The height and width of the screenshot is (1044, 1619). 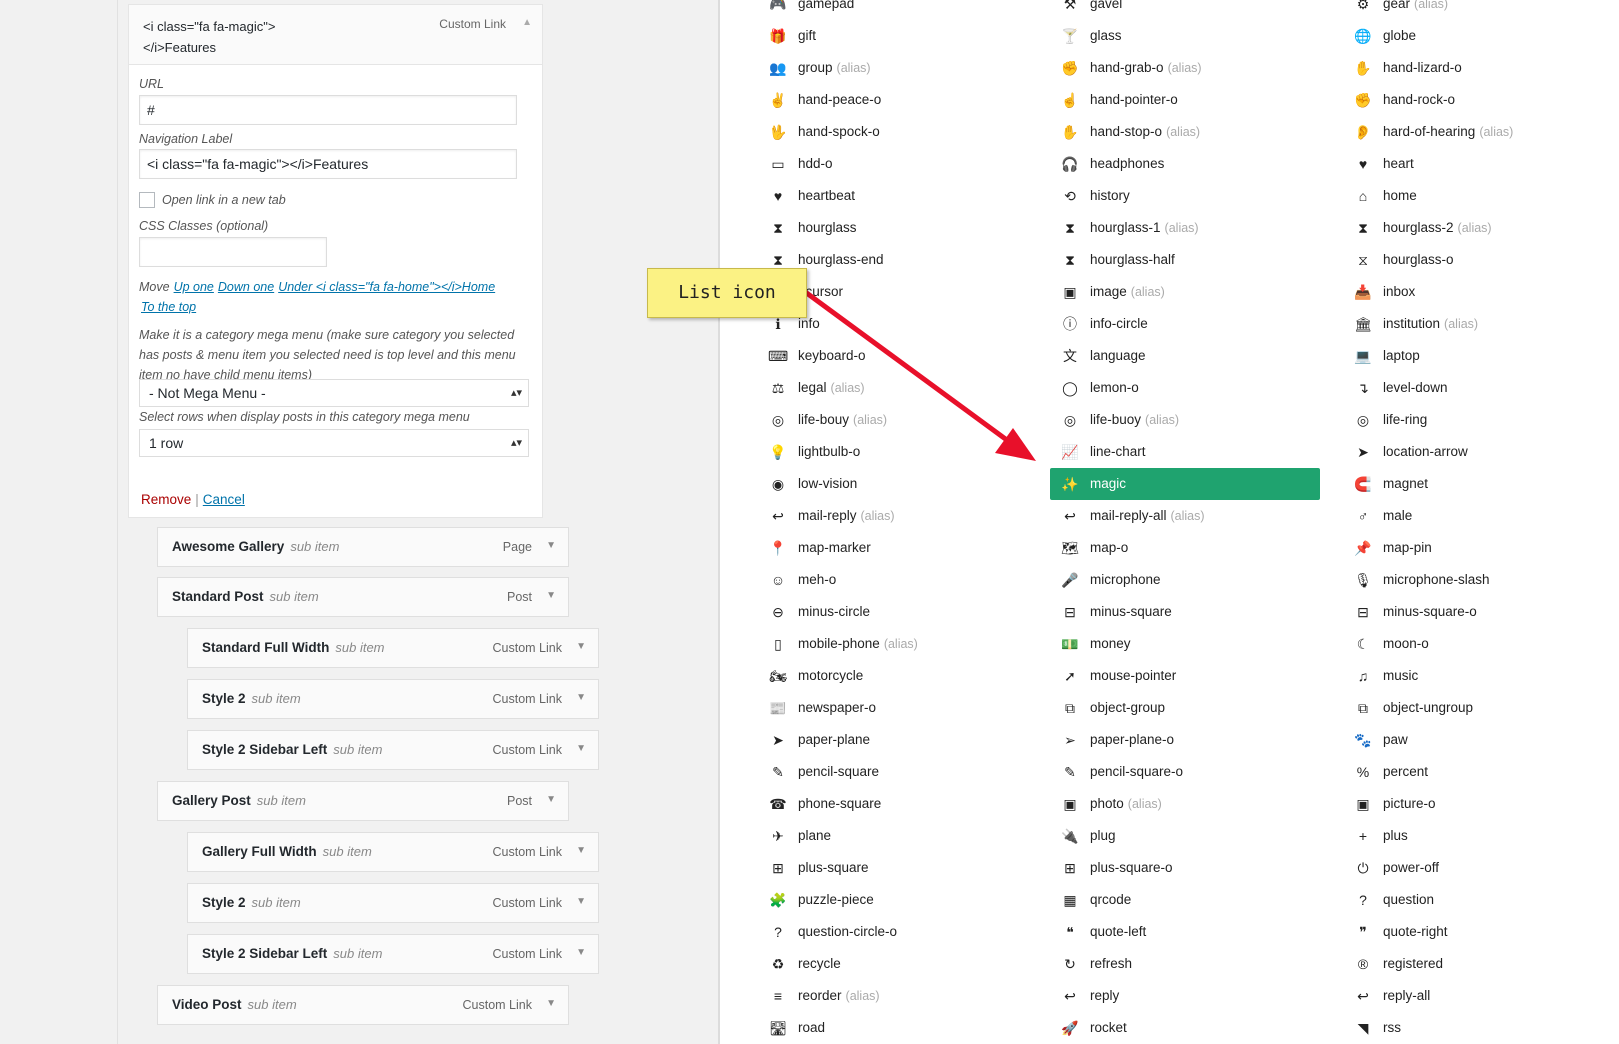 I want to click on icon-item-percent: % percent, so click(x=1478, y=772).